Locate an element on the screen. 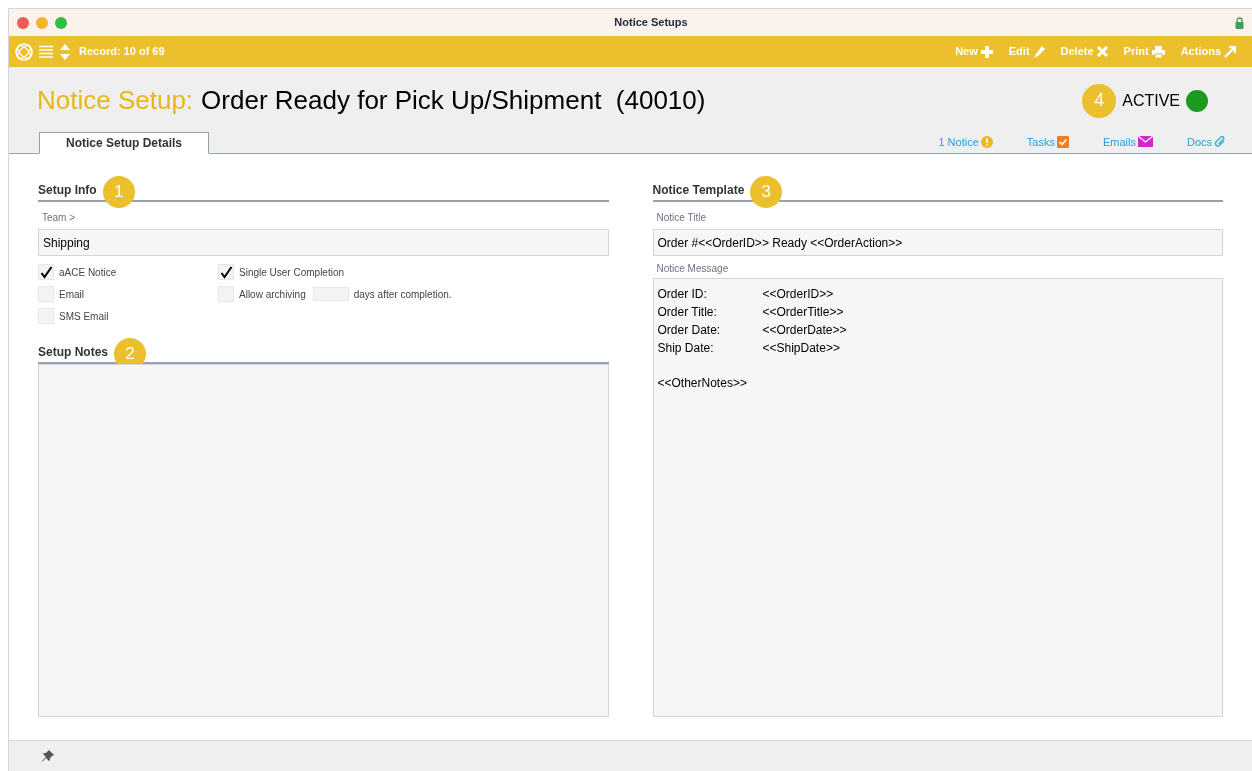 The width and height of the screenshot is (1252, 771). status-label: ACTIVE is located at coordinates (1151, 100).